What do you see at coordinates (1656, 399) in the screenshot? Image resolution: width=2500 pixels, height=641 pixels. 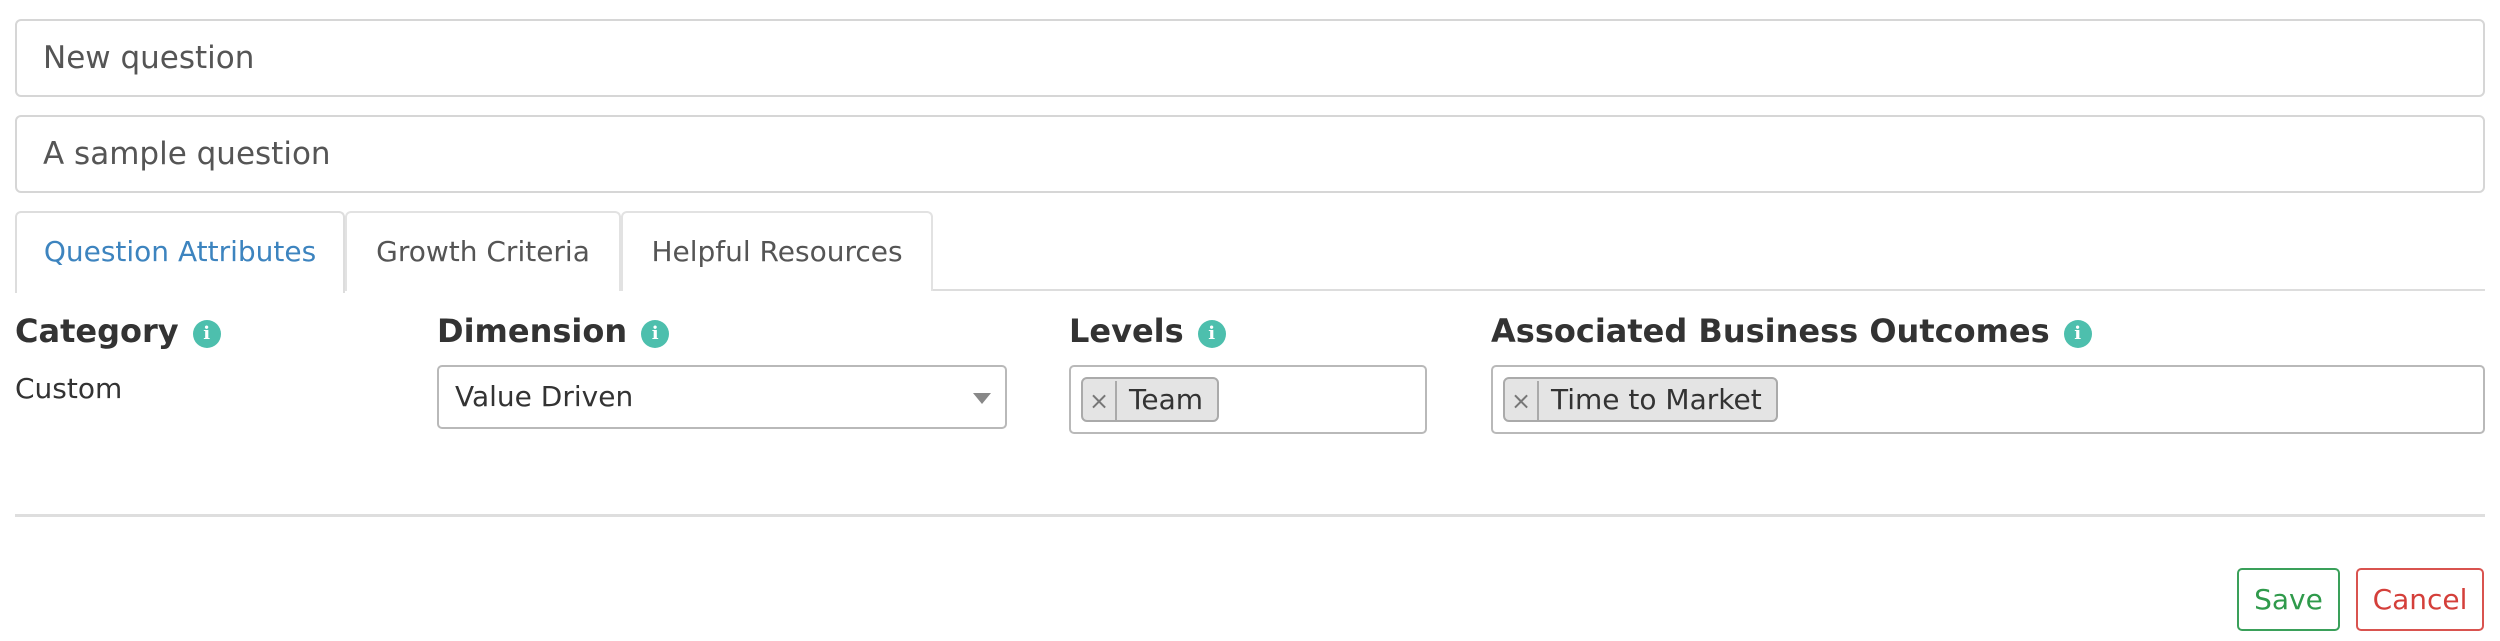 I see `tag-label: Time to Market` at bounding box center [1656, 399].